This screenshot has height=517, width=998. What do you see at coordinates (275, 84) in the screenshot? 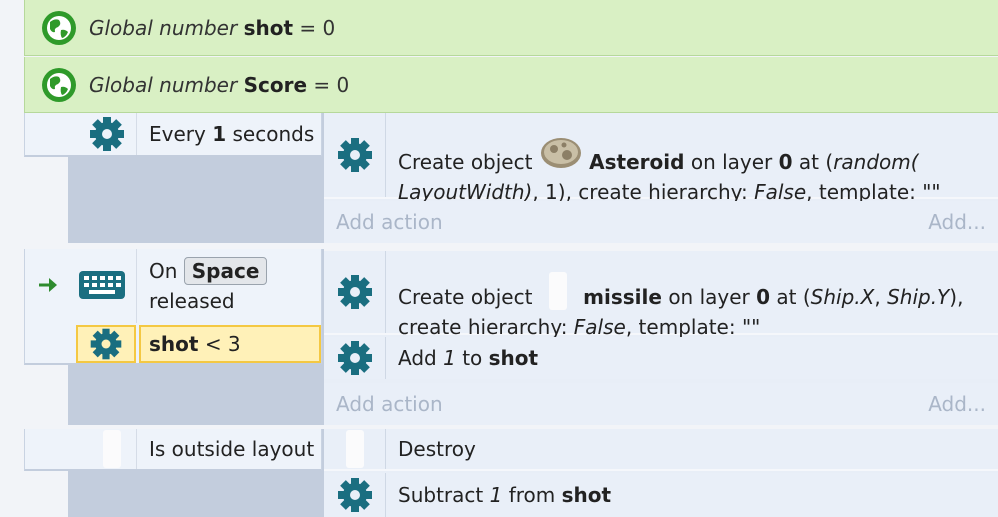
I see `global-var-name: Score` at bounding box center [275, 84].